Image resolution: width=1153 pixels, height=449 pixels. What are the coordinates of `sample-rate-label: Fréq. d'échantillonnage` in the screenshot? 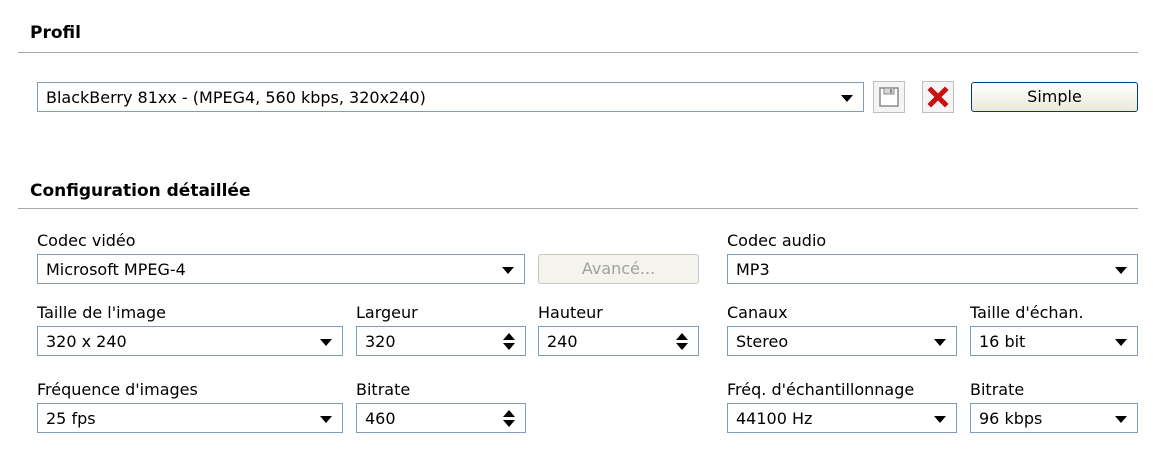 It's located at (821, 389).